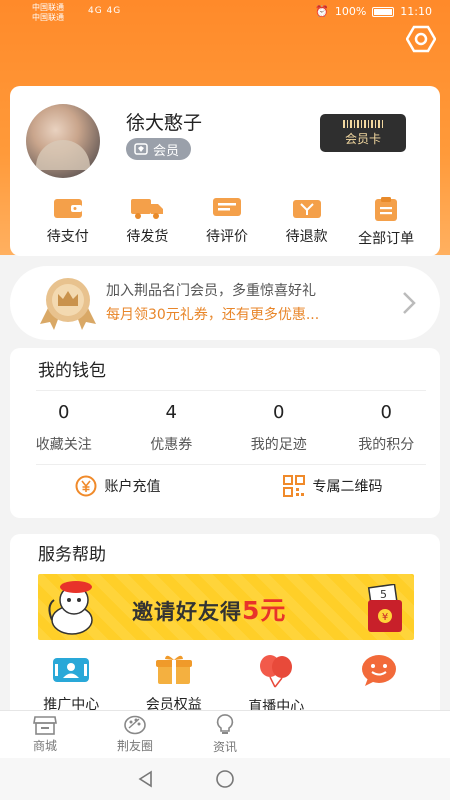  I want to click on palette-icon, so click(135, 725).